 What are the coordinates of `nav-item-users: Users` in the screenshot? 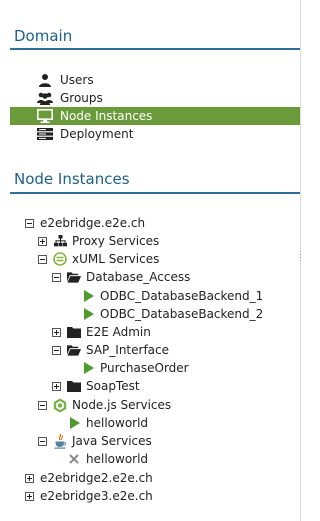 It's located at (155, 80).